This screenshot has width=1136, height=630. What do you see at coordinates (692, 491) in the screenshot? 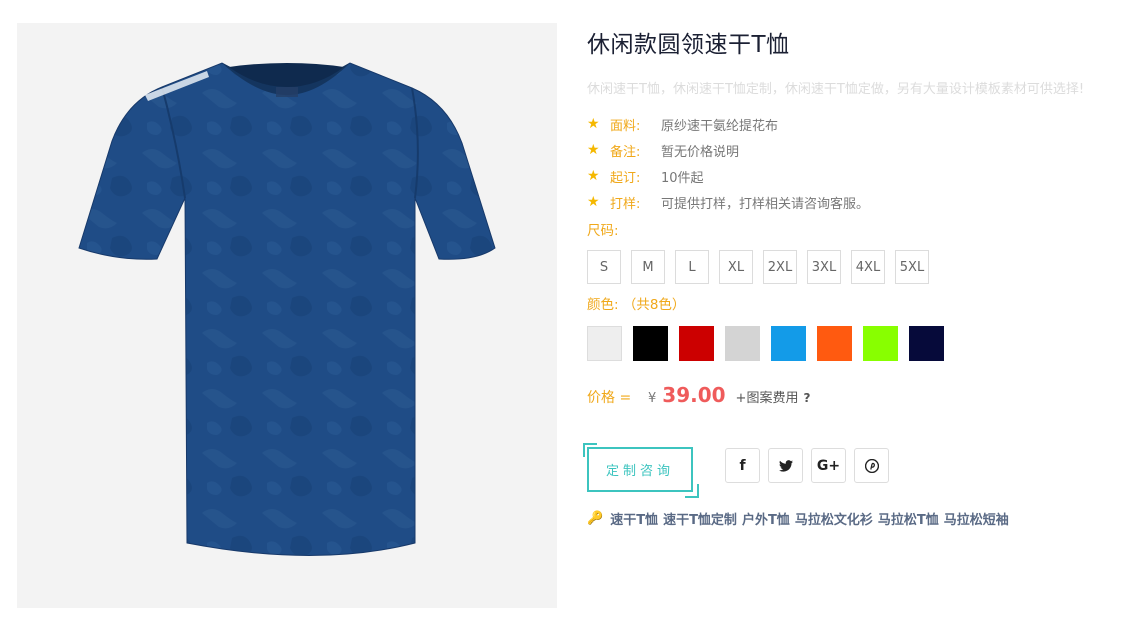
I see `button-corner-decoration` at bounding box center [692, 491].